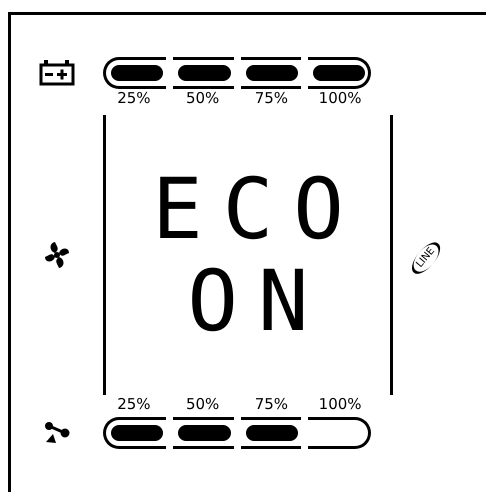  What do you see at coordinates (57, 255) in the screenshot?
I see `fan-icon` at bounding box center [57, 255].